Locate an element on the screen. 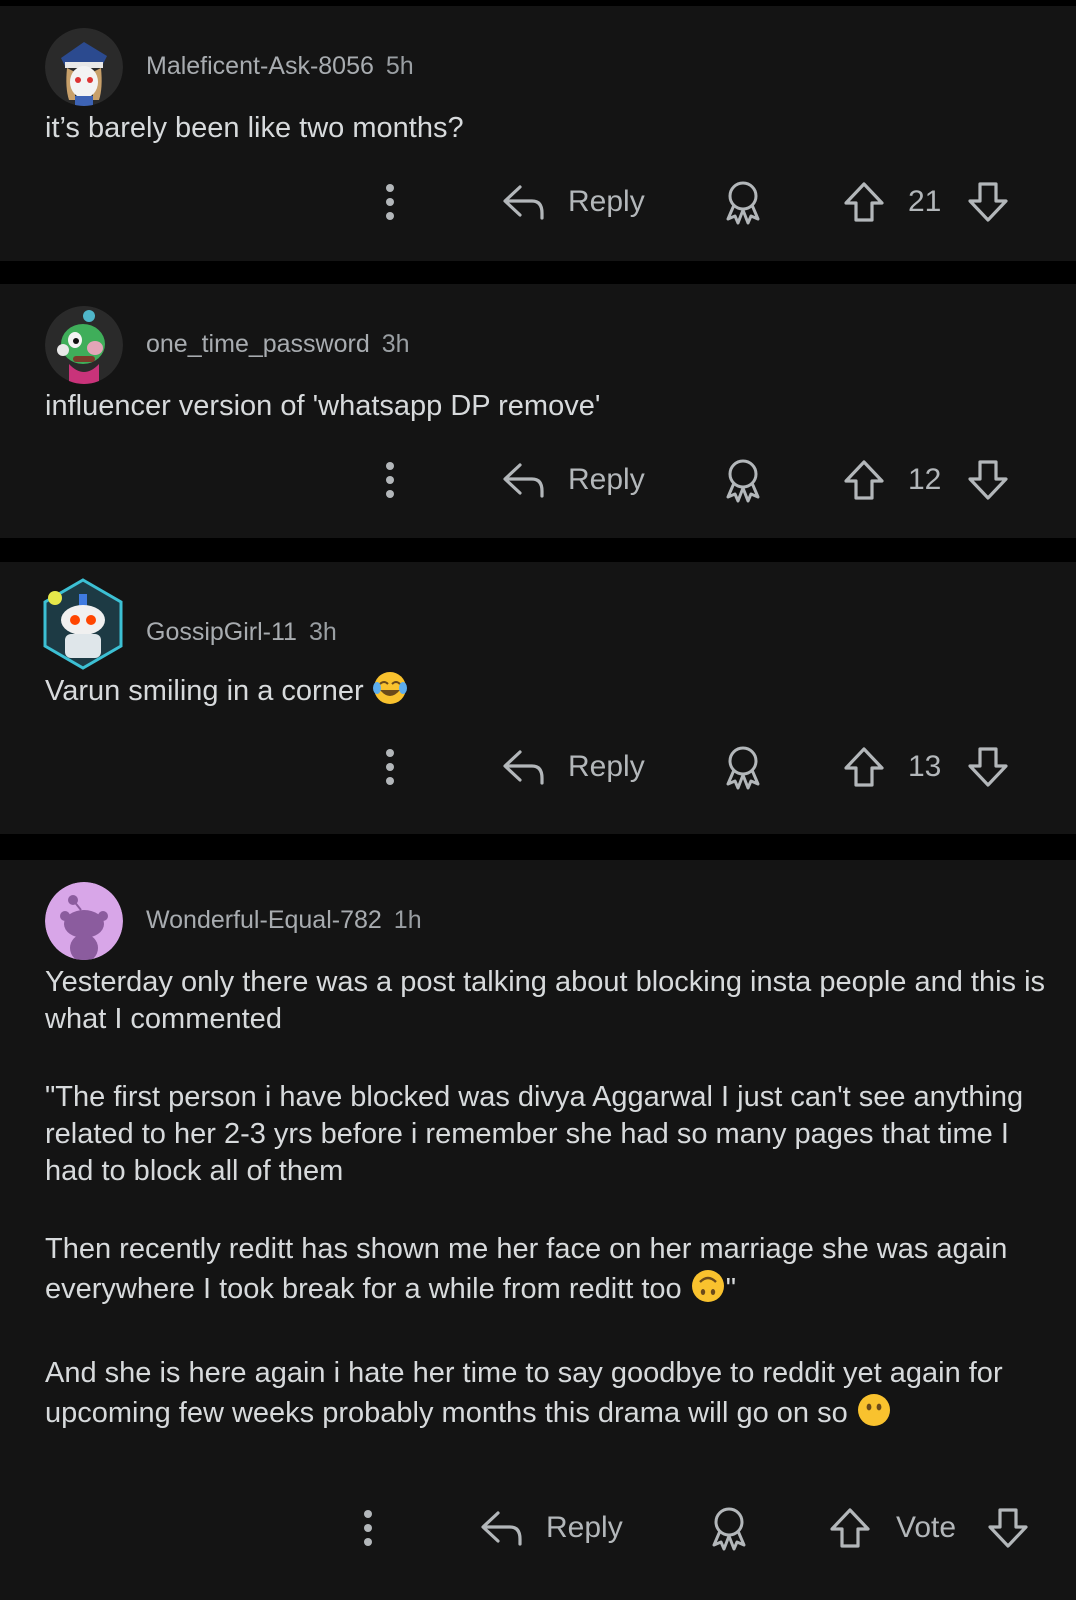 This screenshot has height=1600, width=1076. comment-meta: Wonderful-Equal-782 1h is located at coordinates (284, 920).